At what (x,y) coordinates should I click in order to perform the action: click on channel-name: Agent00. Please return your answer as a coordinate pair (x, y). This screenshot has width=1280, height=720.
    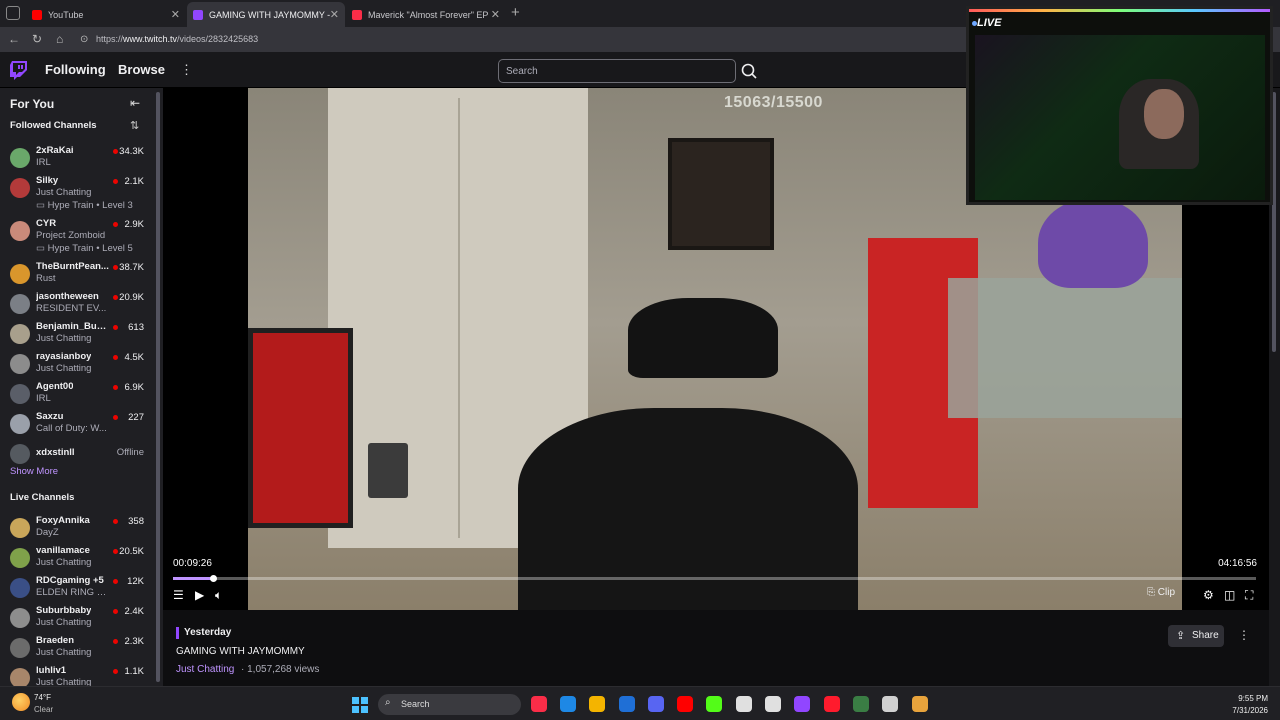
    Looking at the image, I should click on (55, 386).